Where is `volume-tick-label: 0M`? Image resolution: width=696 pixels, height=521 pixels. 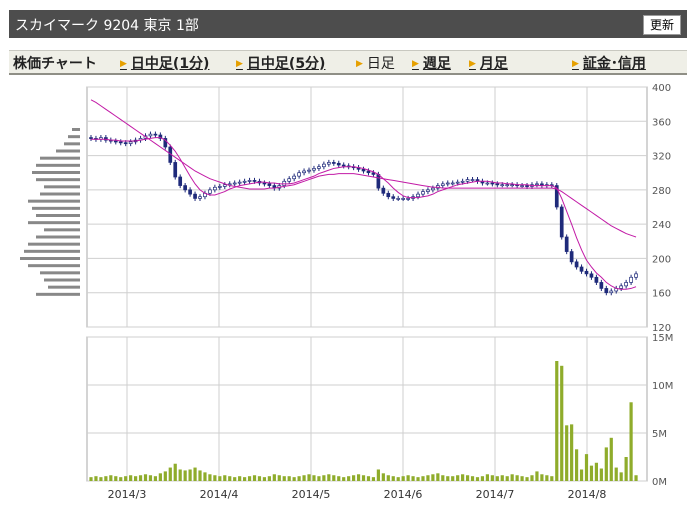 volume-tick-label: 0M is located at coordinates (659, 482).